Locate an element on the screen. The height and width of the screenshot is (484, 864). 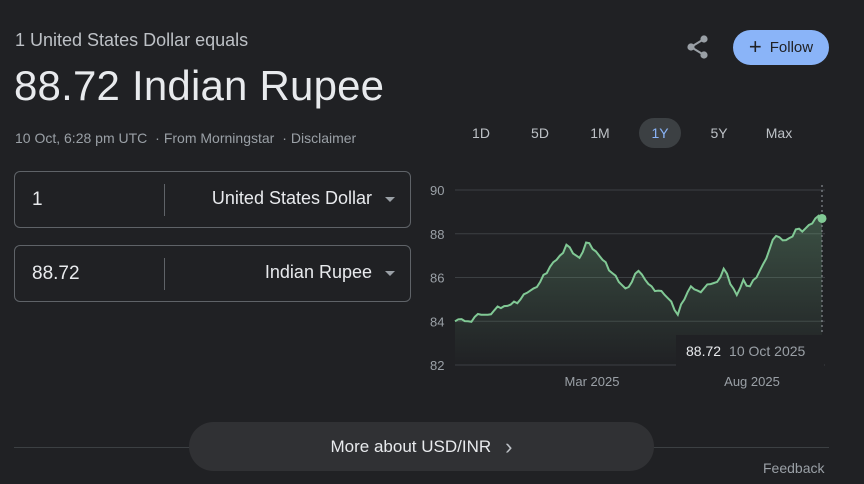
tooltip-date: 10 Oct 2025 is located at coordinates (767, 351).